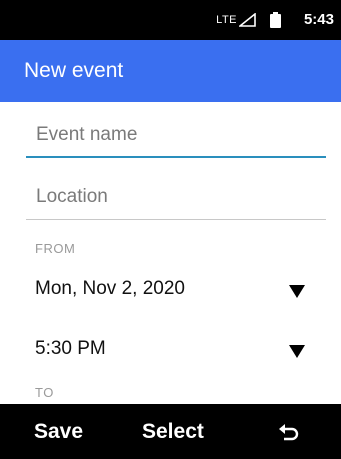 Image resolution: width=341 pixels, height=459 pixels. I want to click on location-field, so click(176, 203).